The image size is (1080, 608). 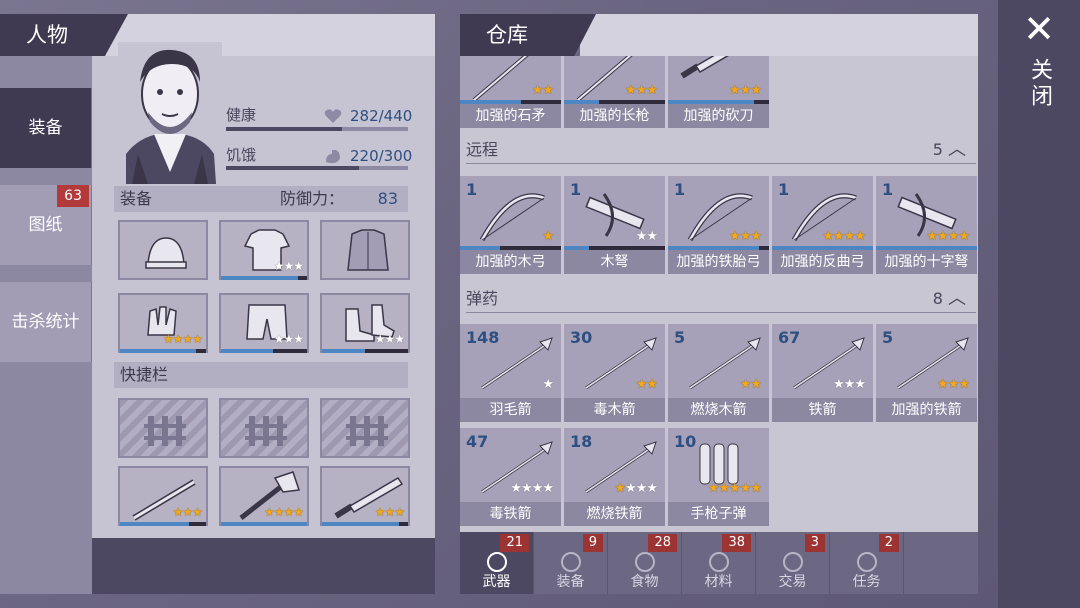 What do you see at coordinates (718, 477) in the screenshot?
I see `inventory-item: 10 ★★★★★ 手枪子弹` at bounding box center [718, 477].